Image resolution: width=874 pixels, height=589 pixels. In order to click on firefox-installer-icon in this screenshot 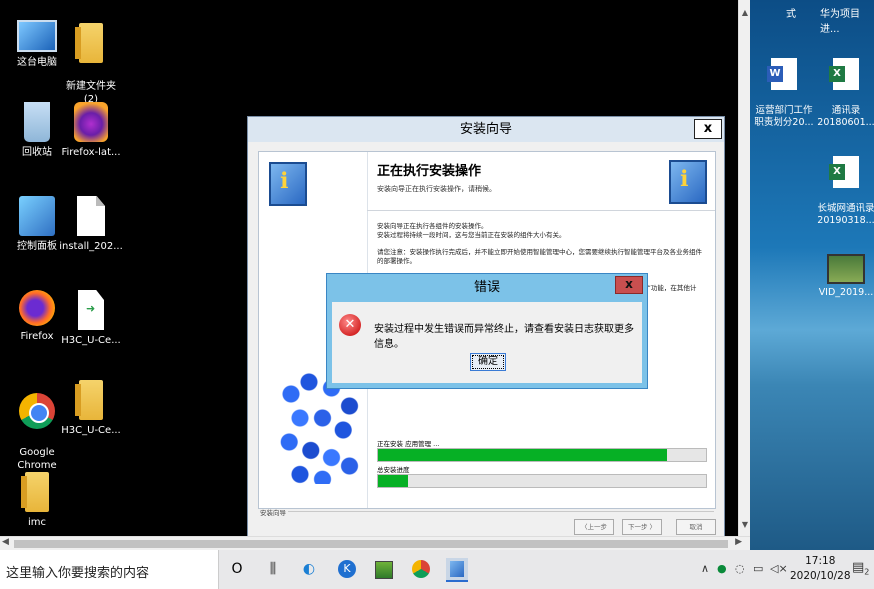, I will do `click(91, 122)`.